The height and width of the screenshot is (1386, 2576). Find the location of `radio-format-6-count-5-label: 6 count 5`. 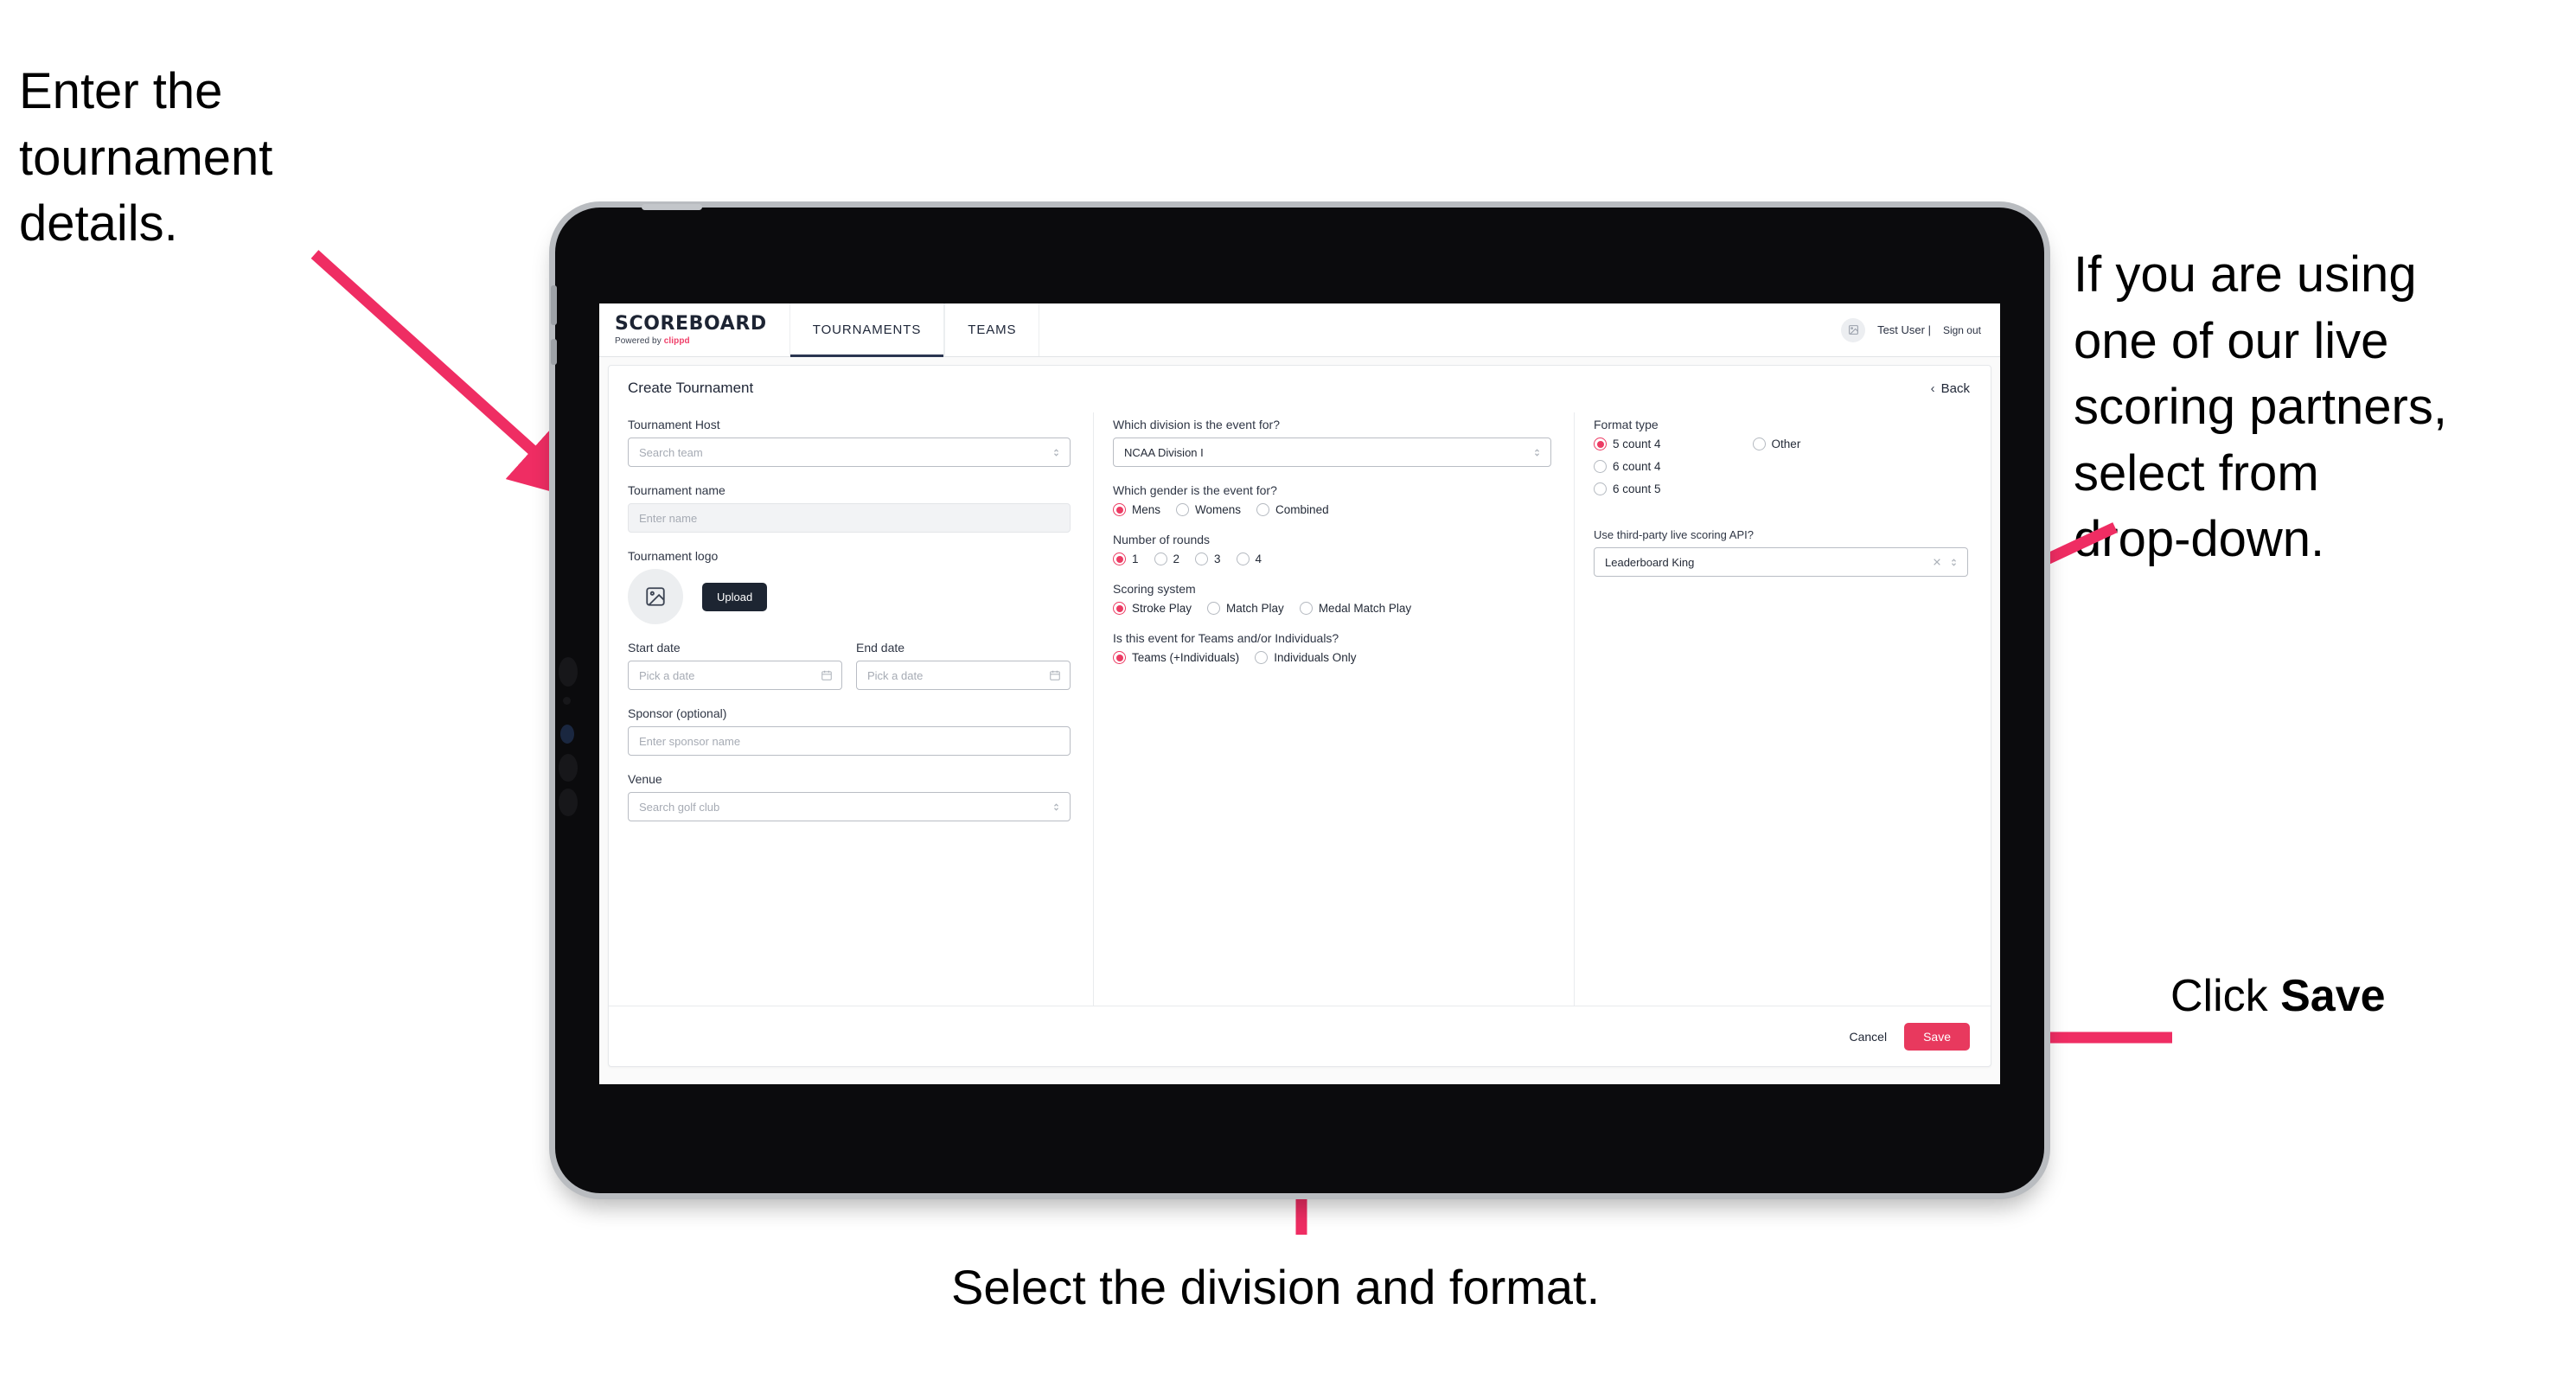

radio-format-6-count-5-label: 6 count 5 is located at coordinates (1637, 488).